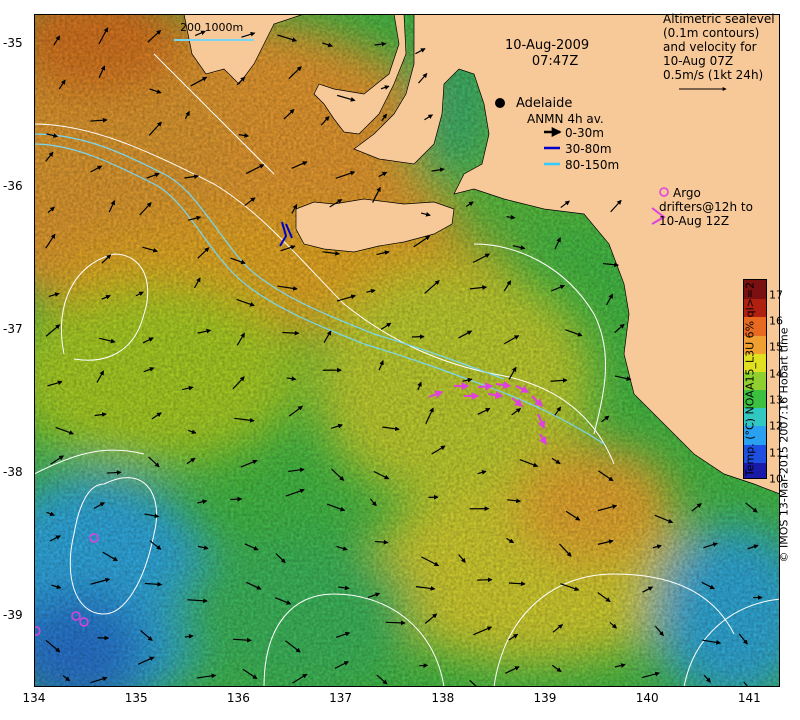  I want to click on x-tick-label: 140, so click(647, 698).